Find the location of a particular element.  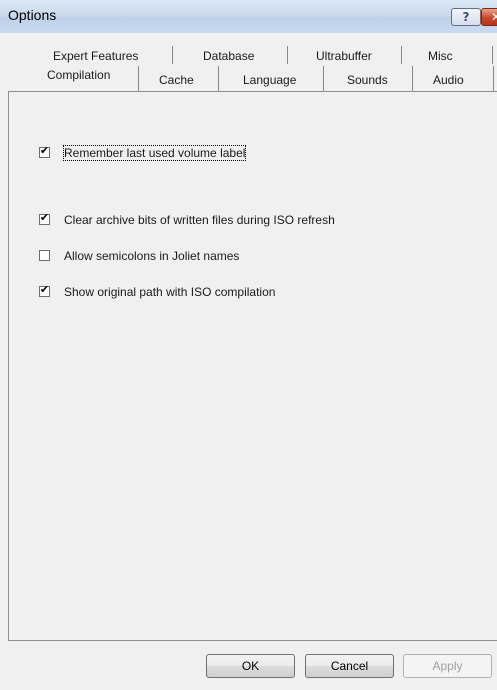

tab-expert-features: Expert Features is located at coordinates (95, 56).